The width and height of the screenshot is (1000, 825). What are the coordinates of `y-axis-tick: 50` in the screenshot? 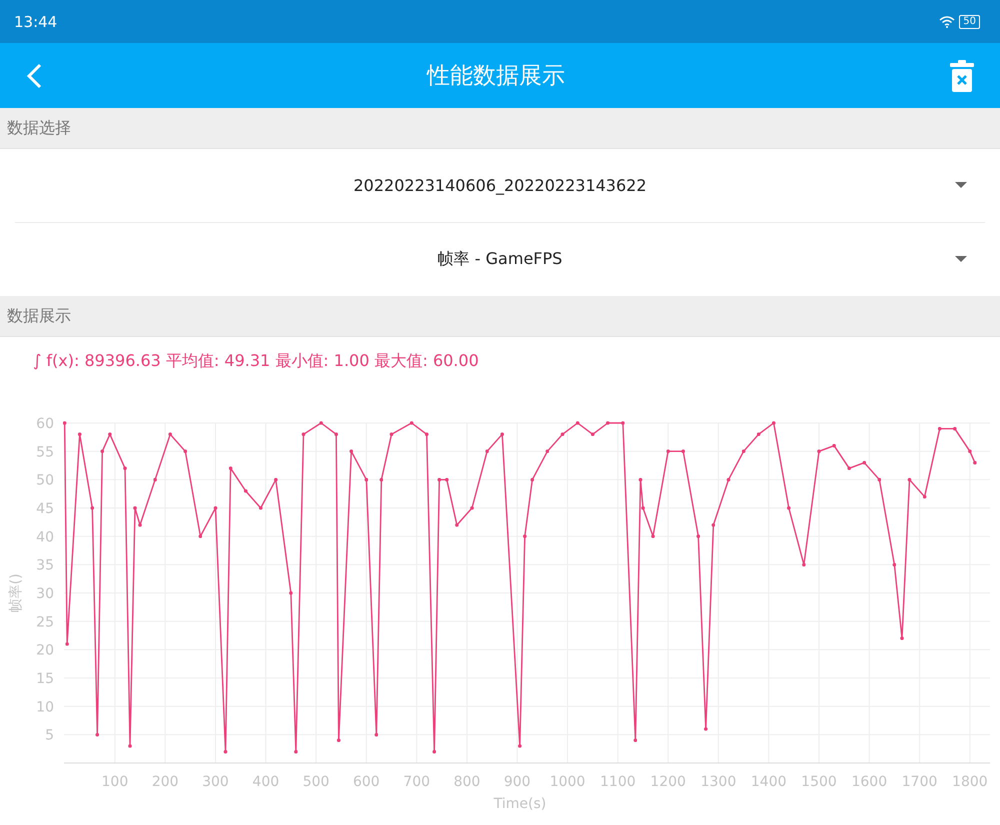 It's located at (45, 480).